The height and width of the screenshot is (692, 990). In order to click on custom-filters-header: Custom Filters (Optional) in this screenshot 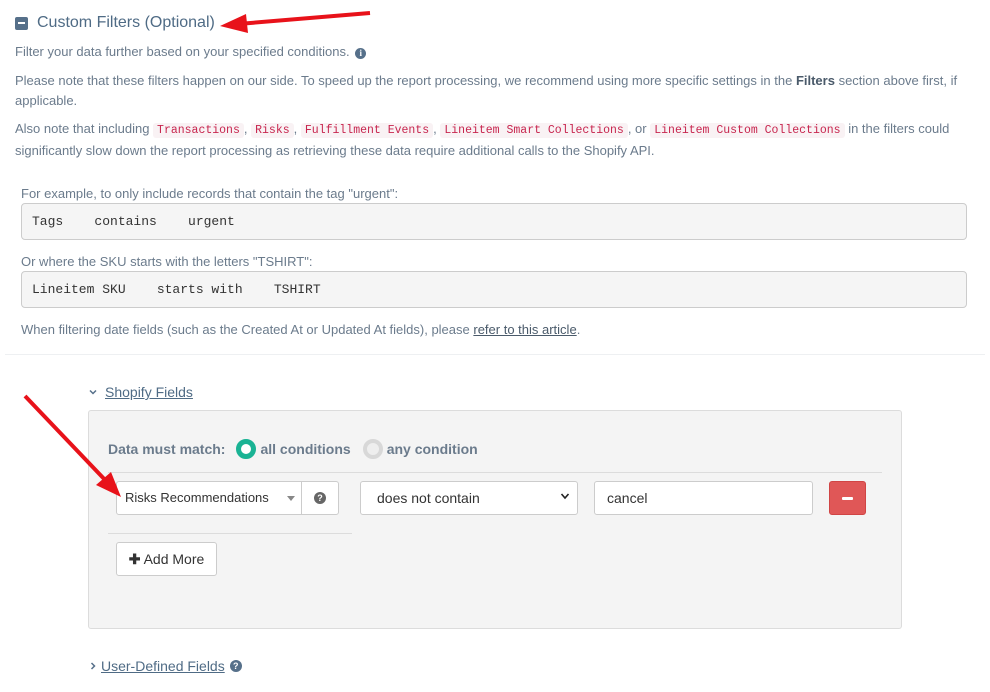, I will do `click(115, 23)`.